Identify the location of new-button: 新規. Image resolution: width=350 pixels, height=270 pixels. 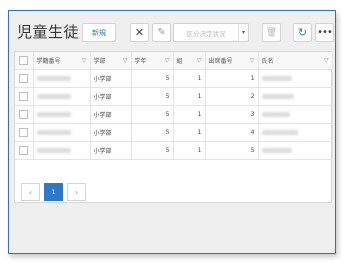
(99, 32).